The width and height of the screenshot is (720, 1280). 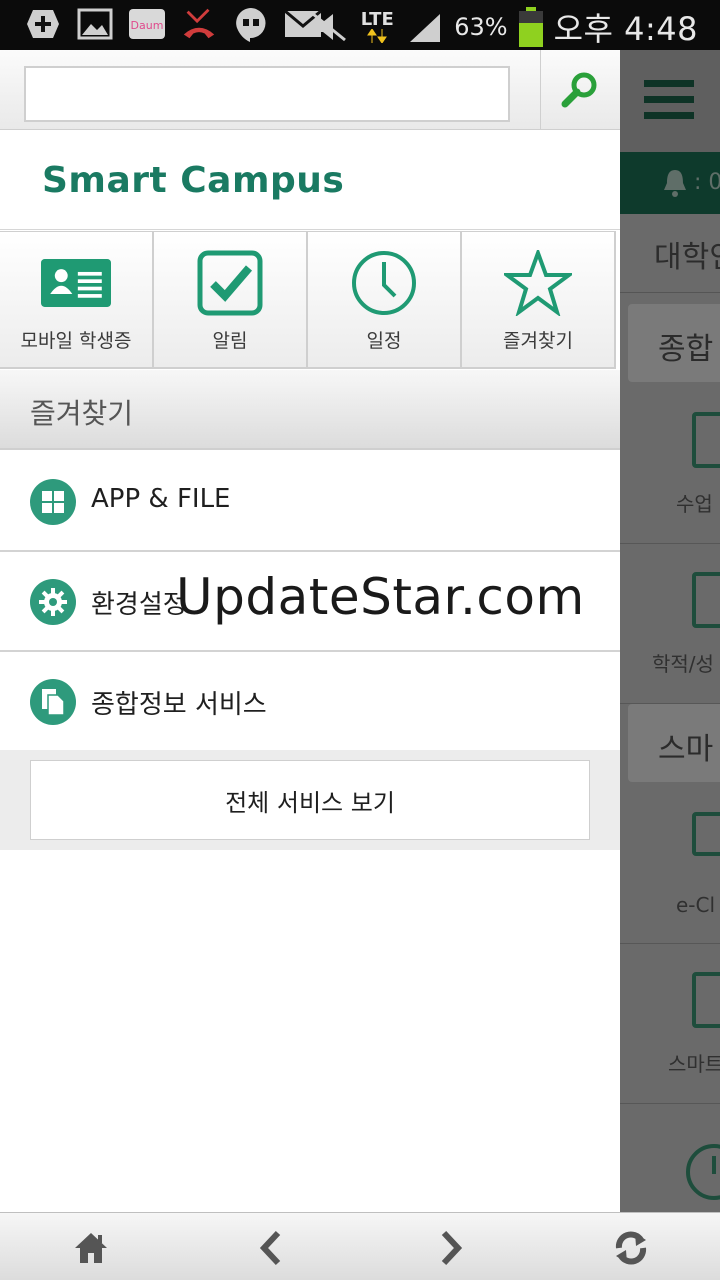 I want to click on background-section-2: 스마, so click(x=674, y=743).